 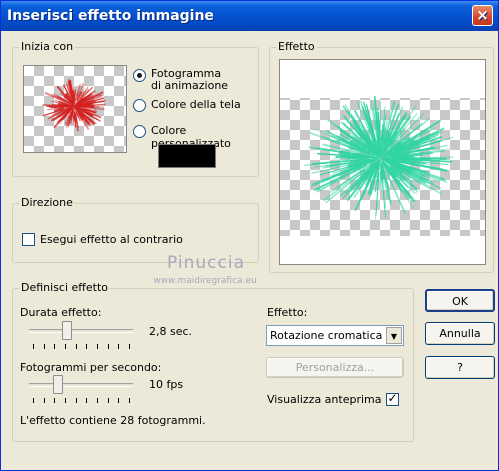 I want to click on option-canvas-color-label: Colore della tela, so click(x=196, y=104).